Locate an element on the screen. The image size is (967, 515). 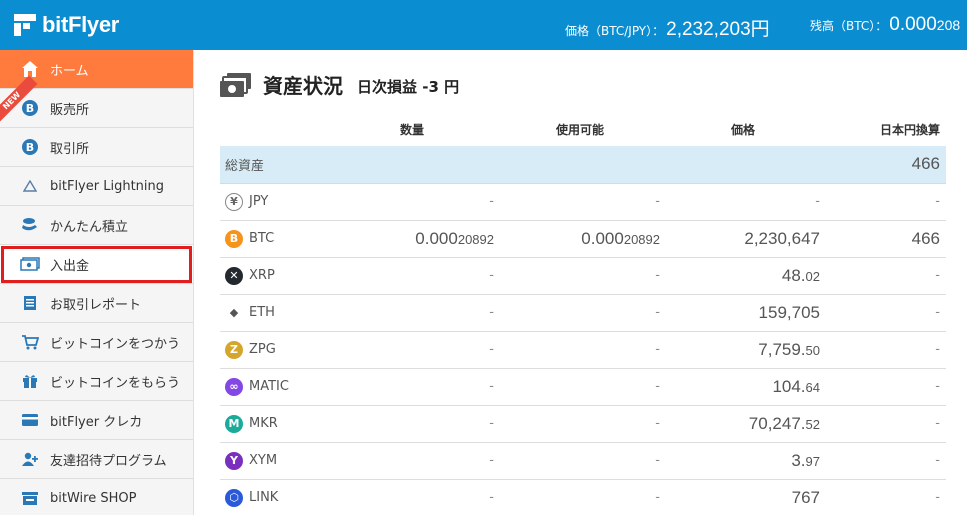
asset-row-mkr: M MKR - -70,247.52- is located at coordinates (583, 424).